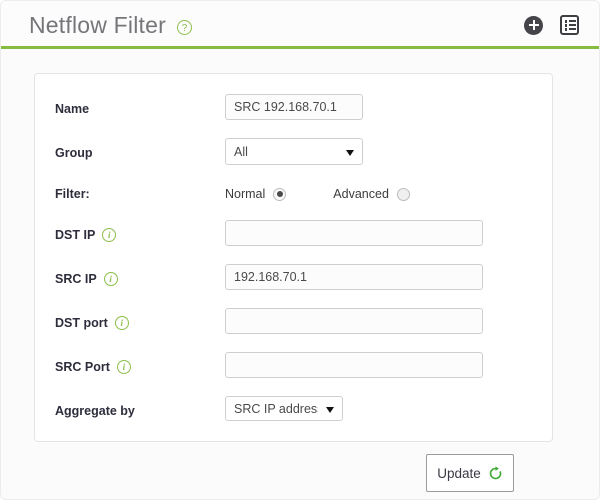  Describe the element at coordinates (97, 25) in the screenshot. I see `page-title: Netflow Filter` at that location.